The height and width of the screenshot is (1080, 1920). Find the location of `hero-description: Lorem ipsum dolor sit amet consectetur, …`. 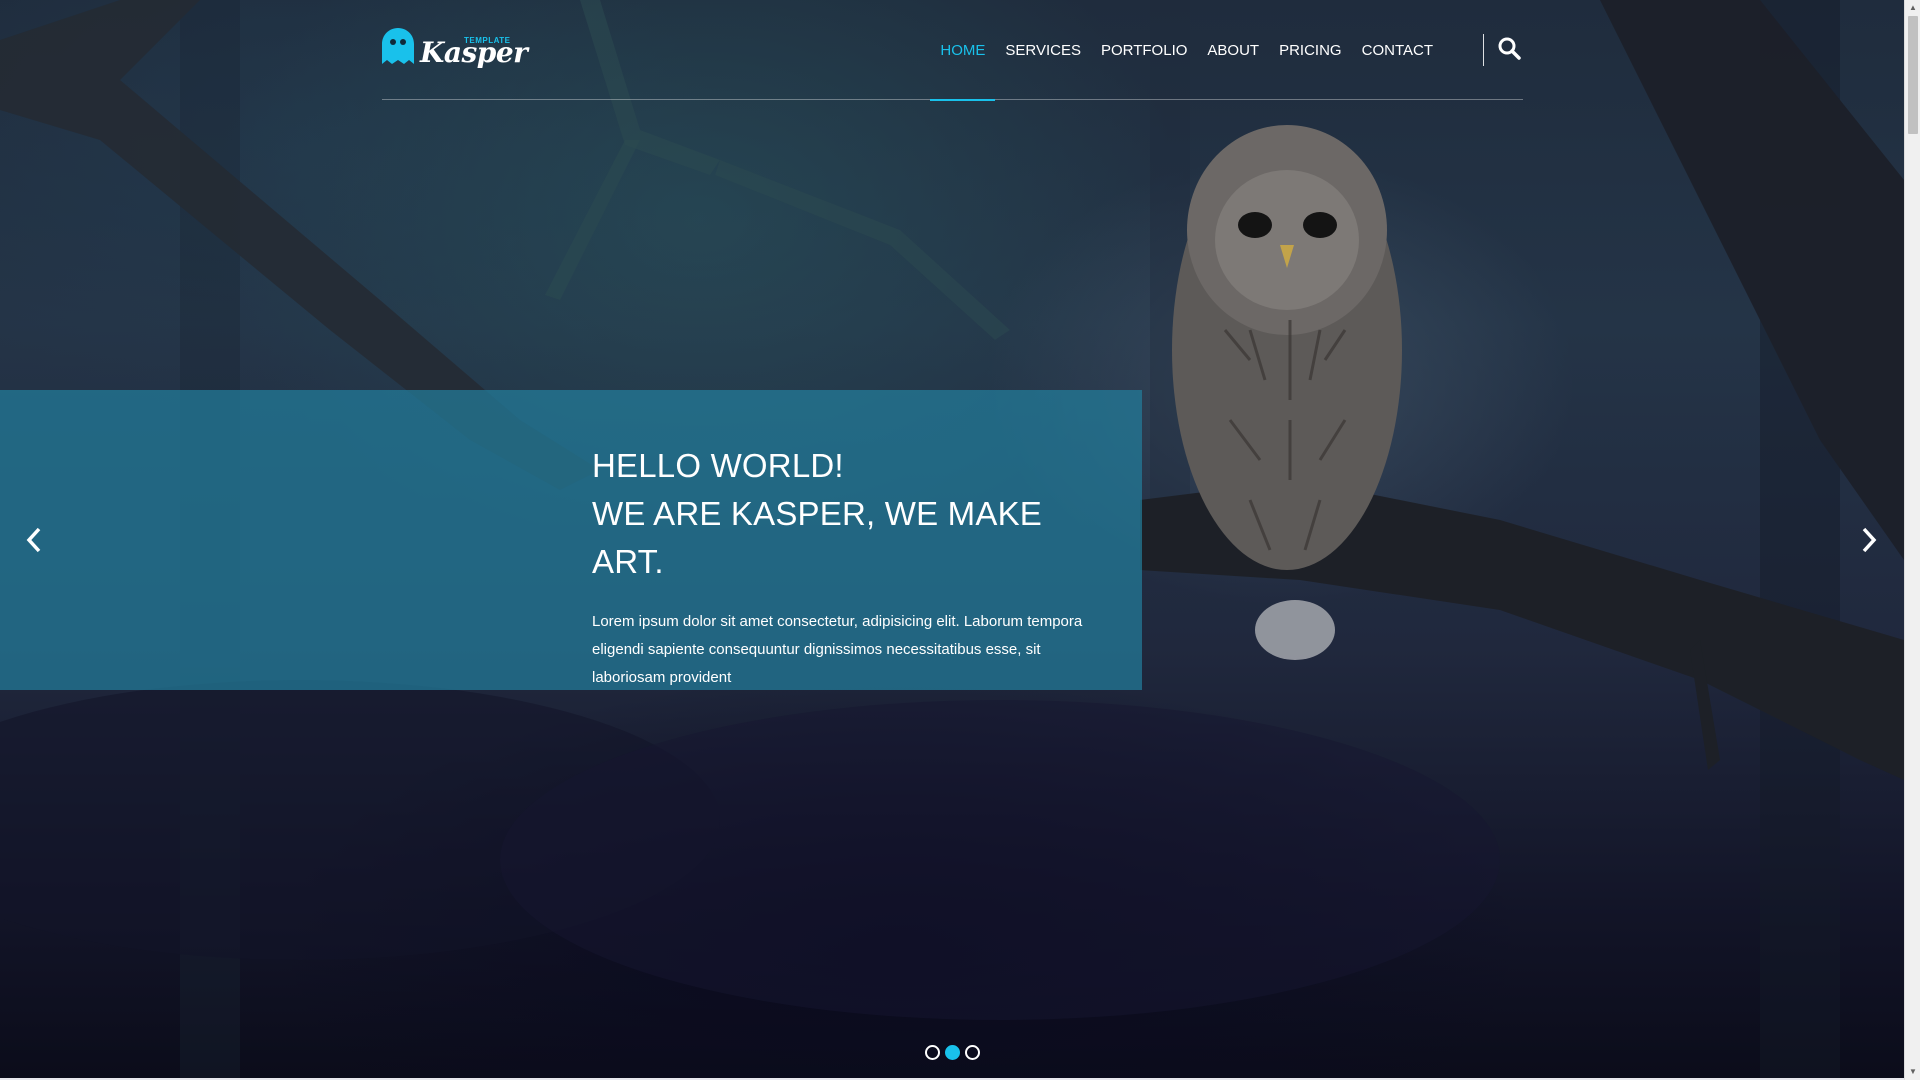

hero-description: Lorem ipsum dolor sit amet consectetur, … is located at coordinates (837, 649).